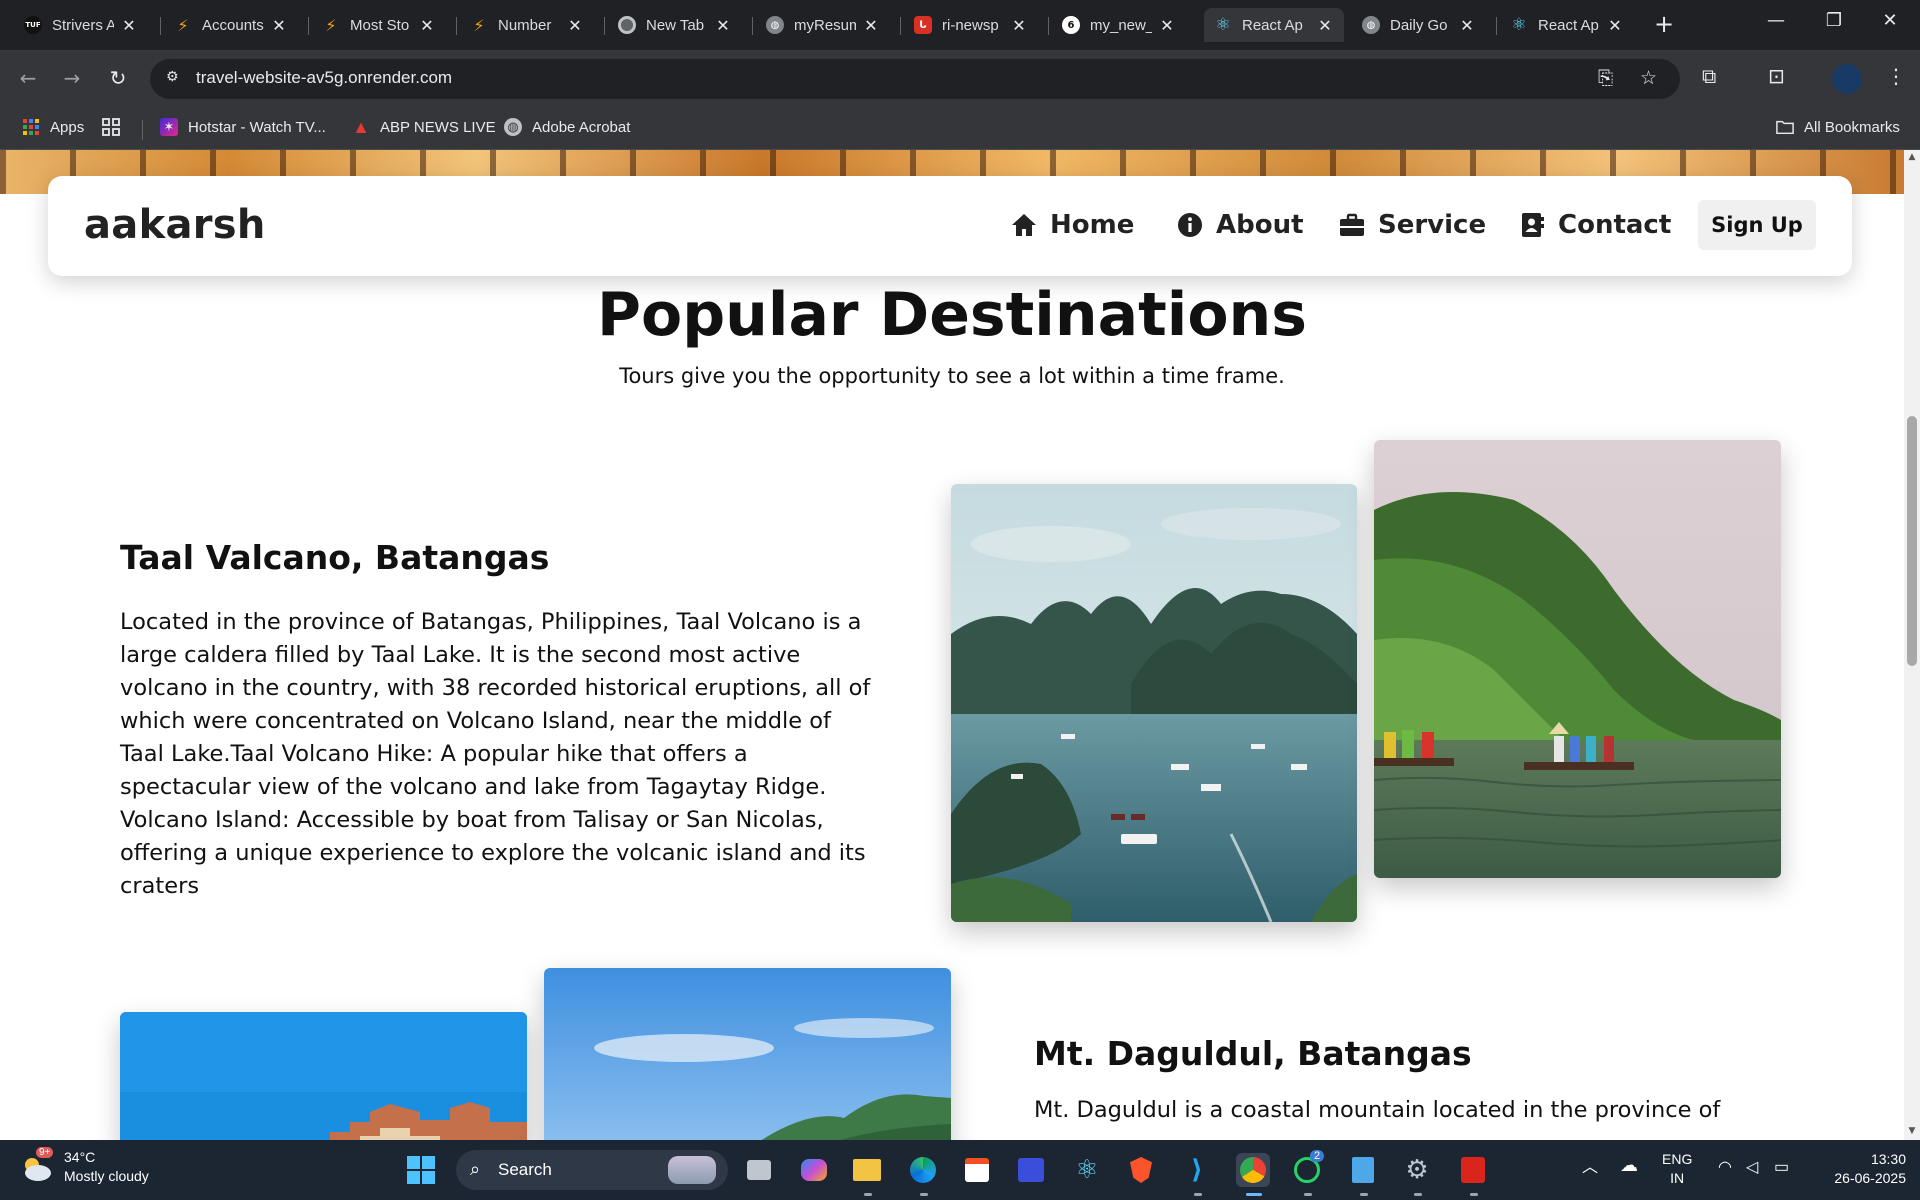  I want to click on all-bookmarks-folder: All Bookmarks, so click(1838, 127).